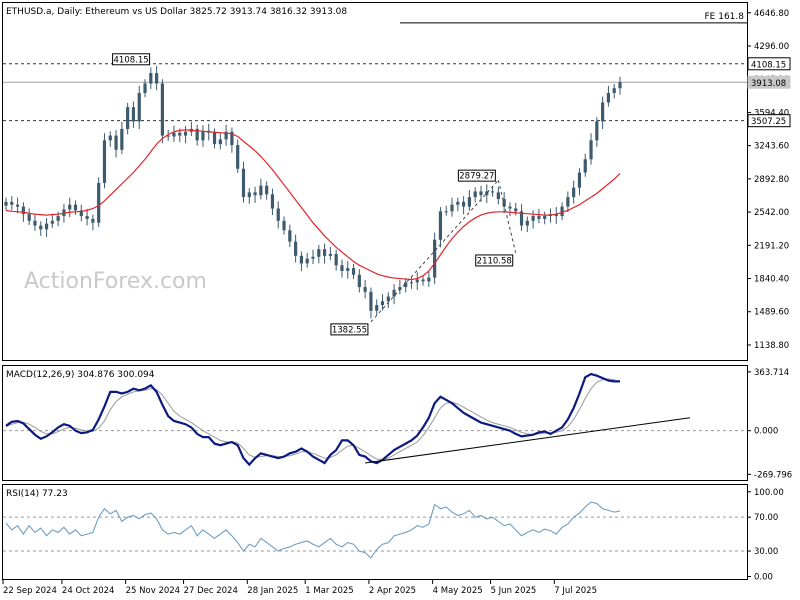 This screenshot has width=800, height=600. What do you see at coordinates (771, 246) in the screenshot?
I see `price-tick-label: 2191.20` at bounding box center [771, 246].